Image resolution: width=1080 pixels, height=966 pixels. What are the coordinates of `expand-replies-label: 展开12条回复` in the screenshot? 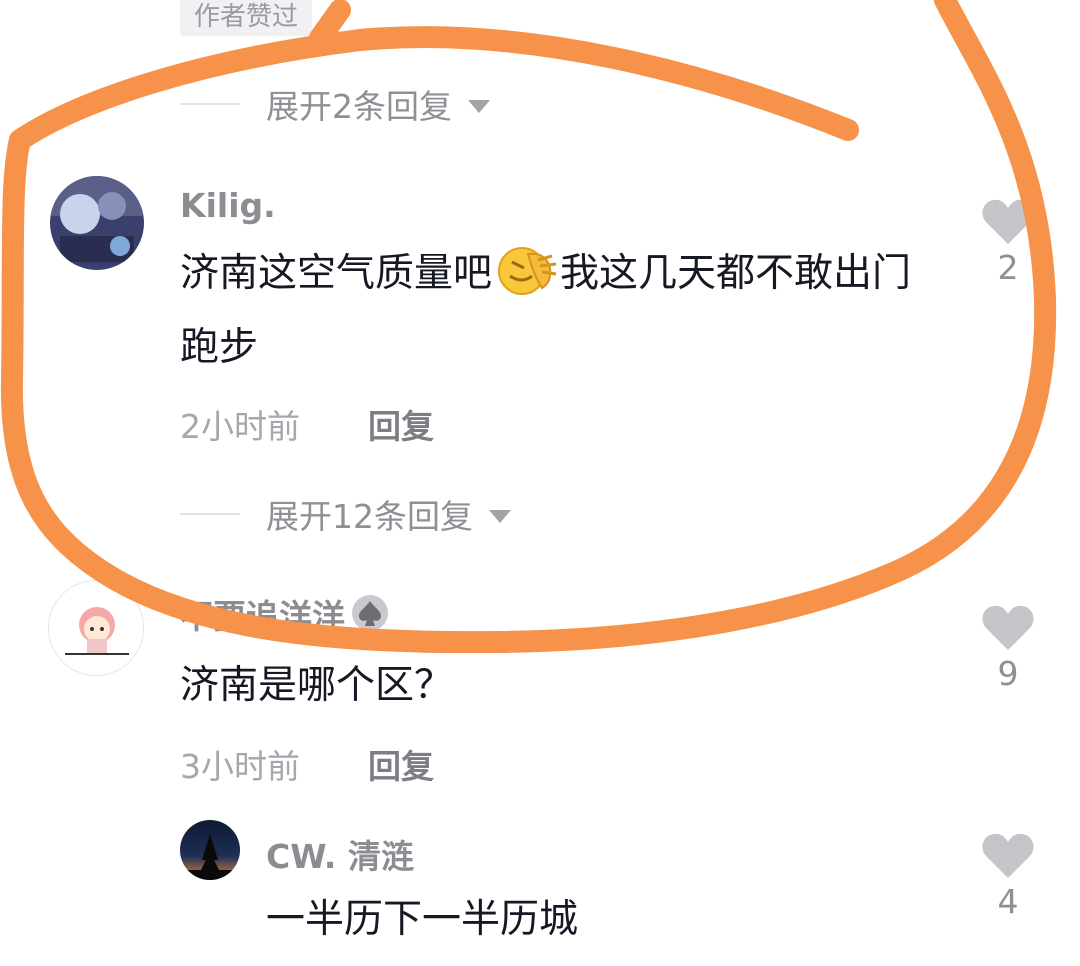 It's located at (369, 516).